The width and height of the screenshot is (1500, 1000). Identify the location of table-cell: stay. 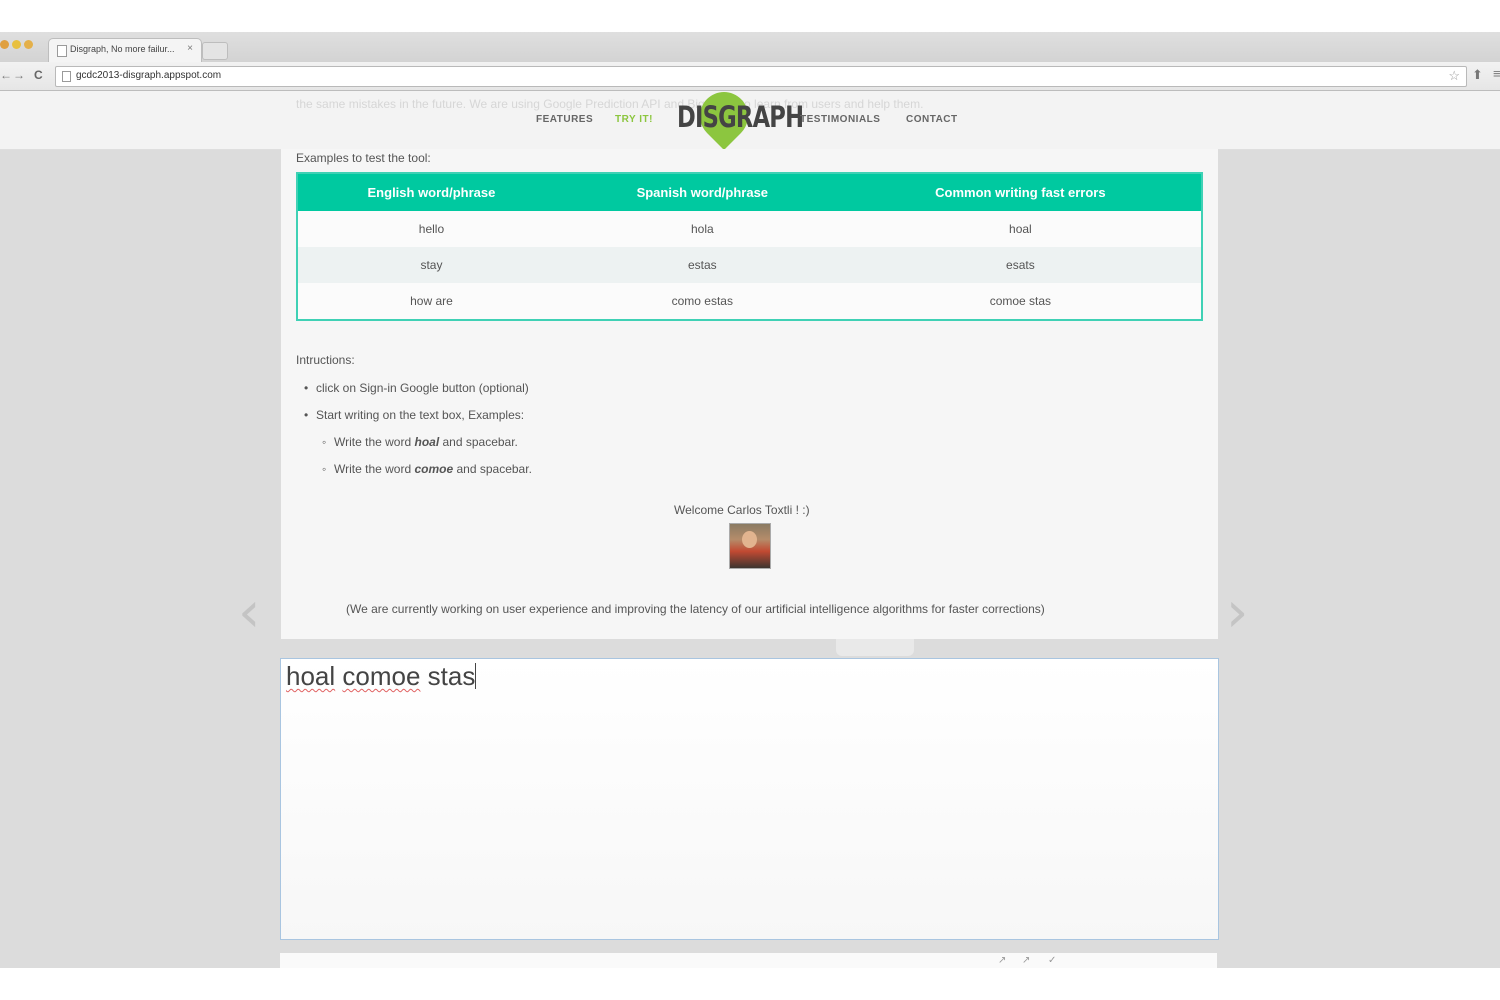
(431, 265).